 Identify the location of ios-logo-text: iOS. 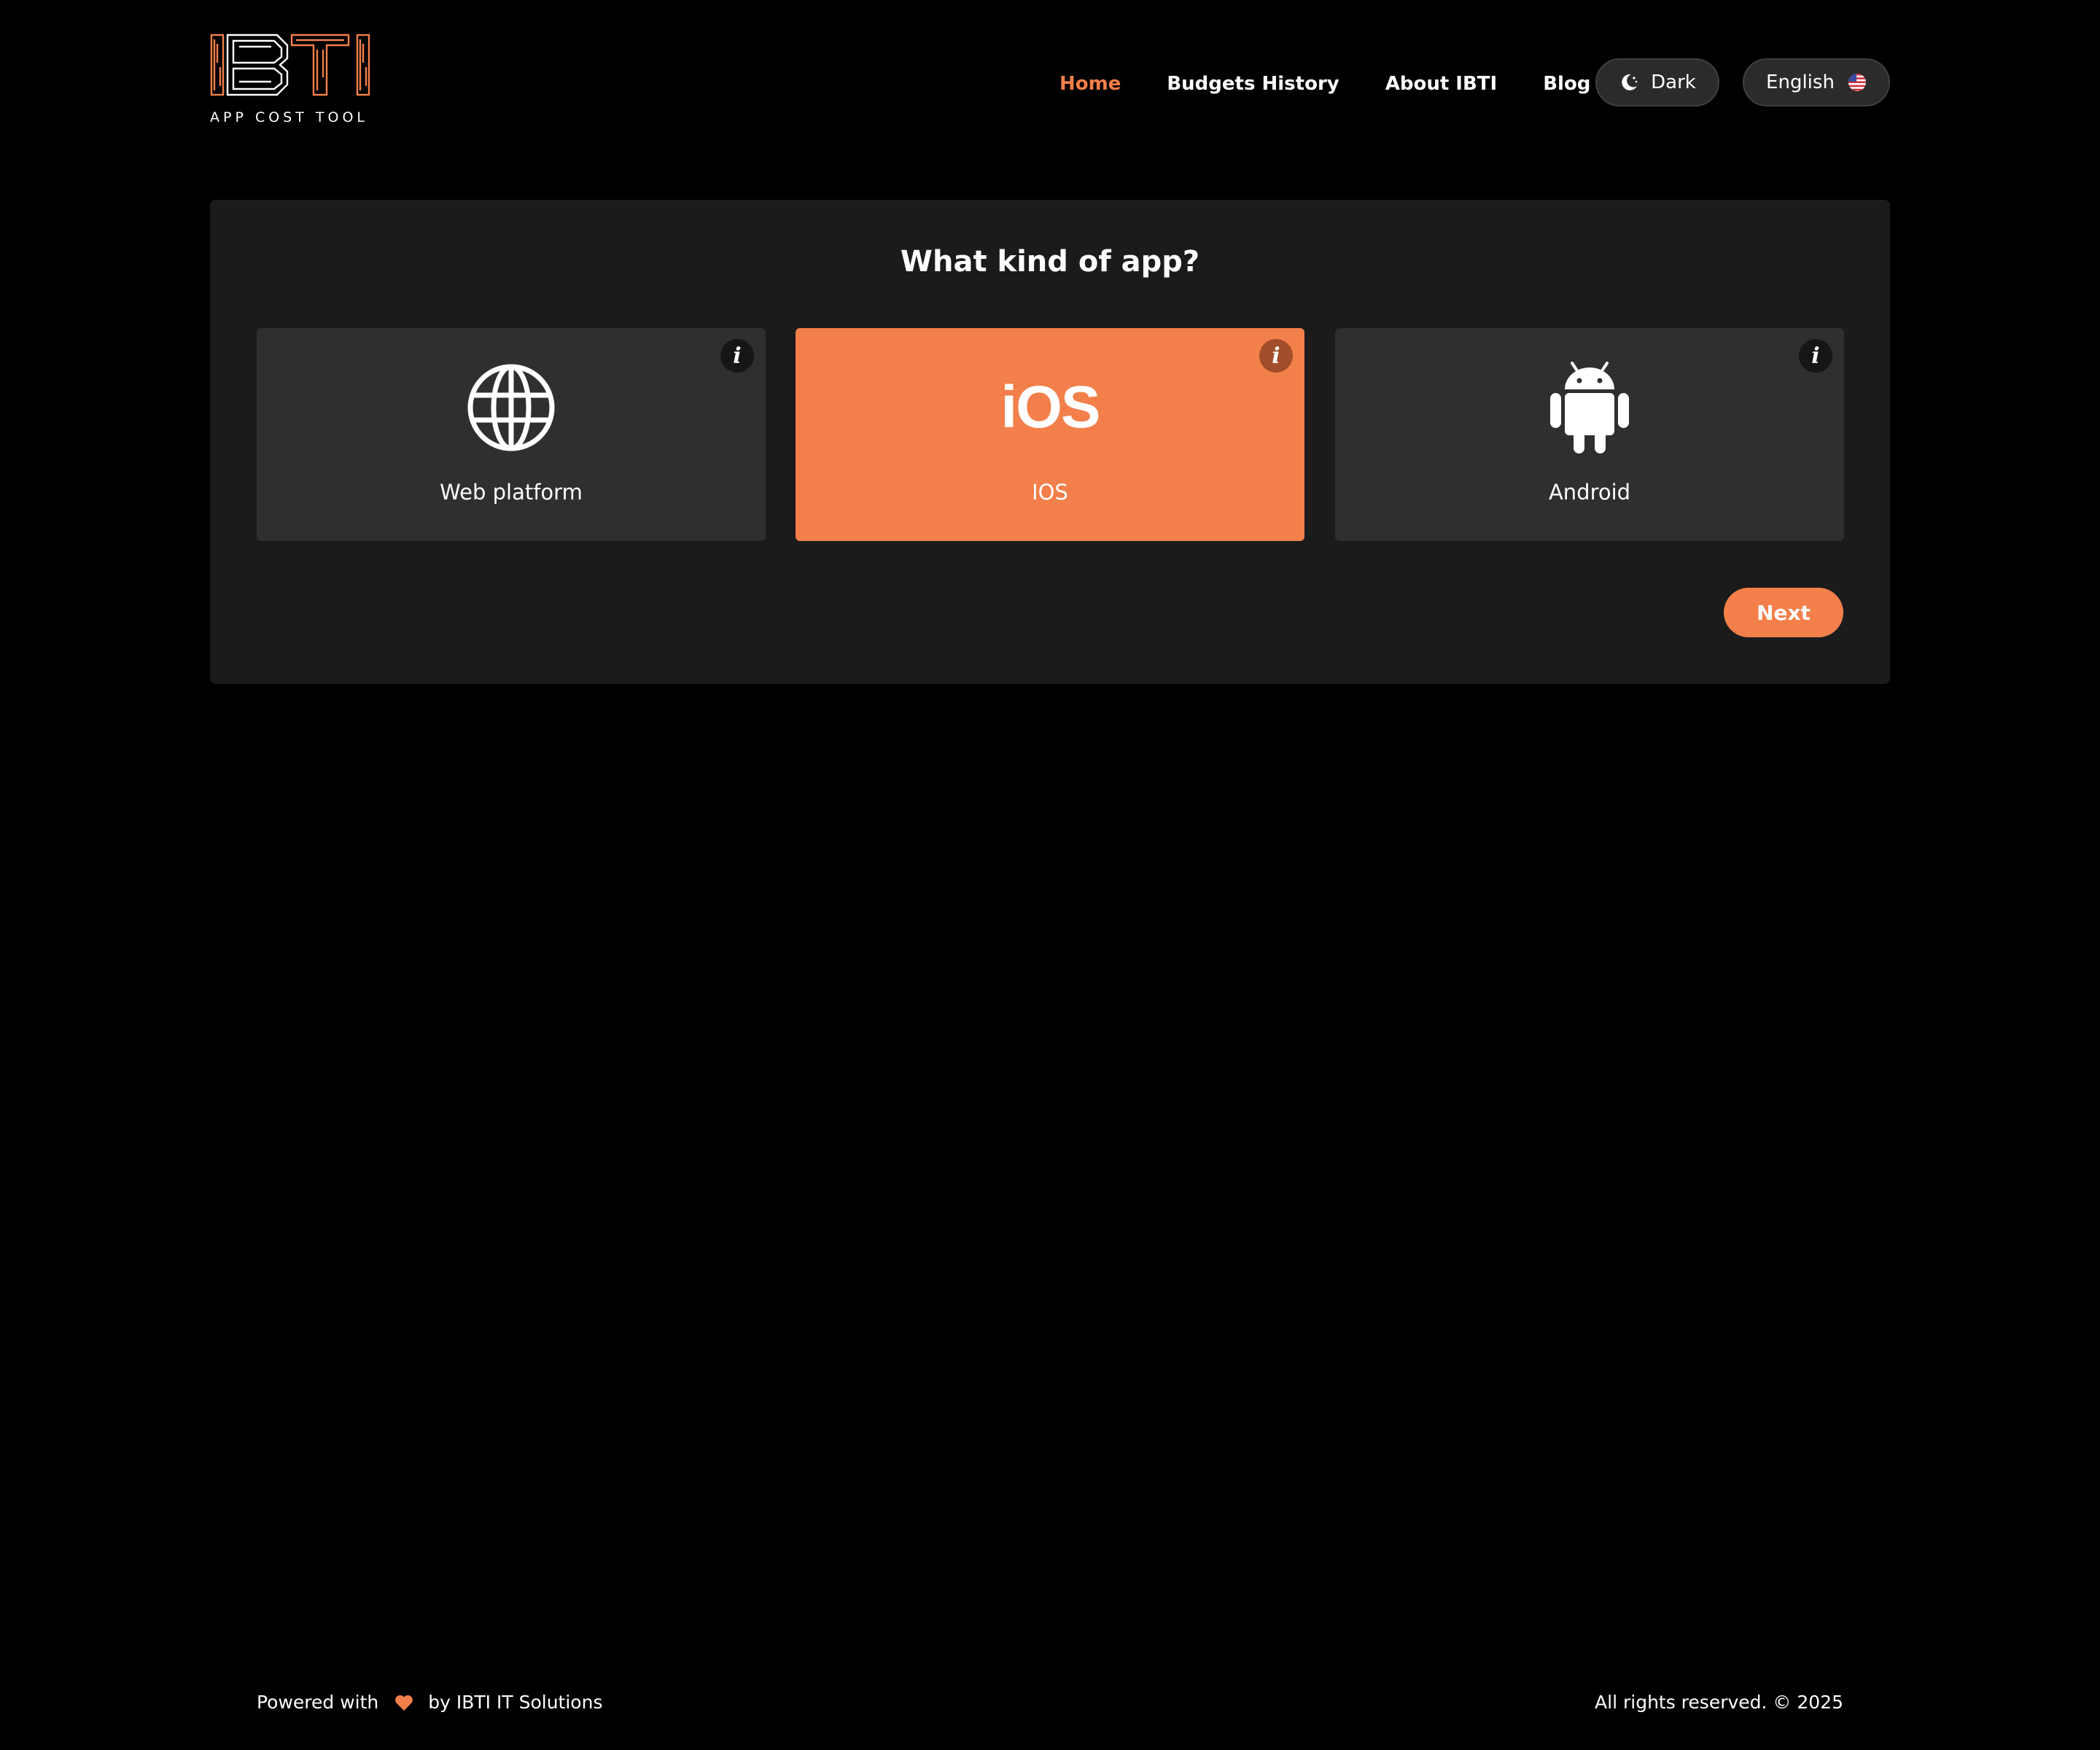
(1050, 407).